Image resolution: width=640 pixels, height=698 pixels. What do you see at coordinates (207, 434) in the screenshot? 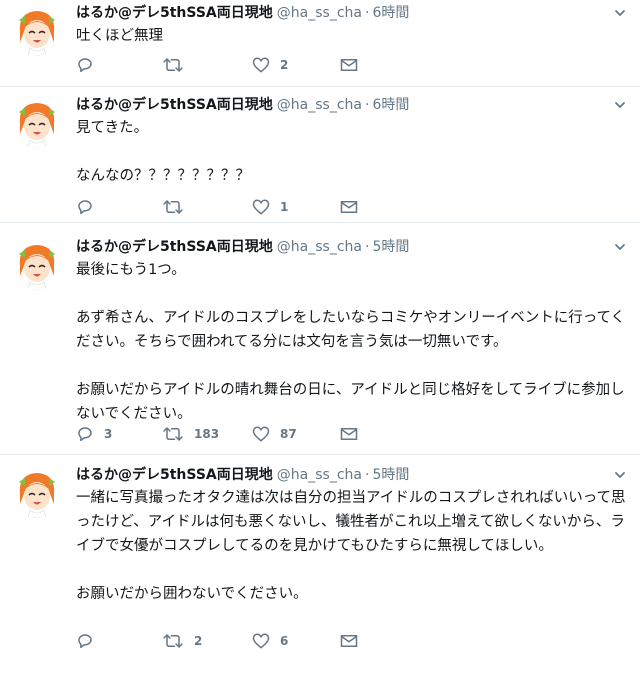
I see `retweet-count: 183` at bounding box center [207, 434].